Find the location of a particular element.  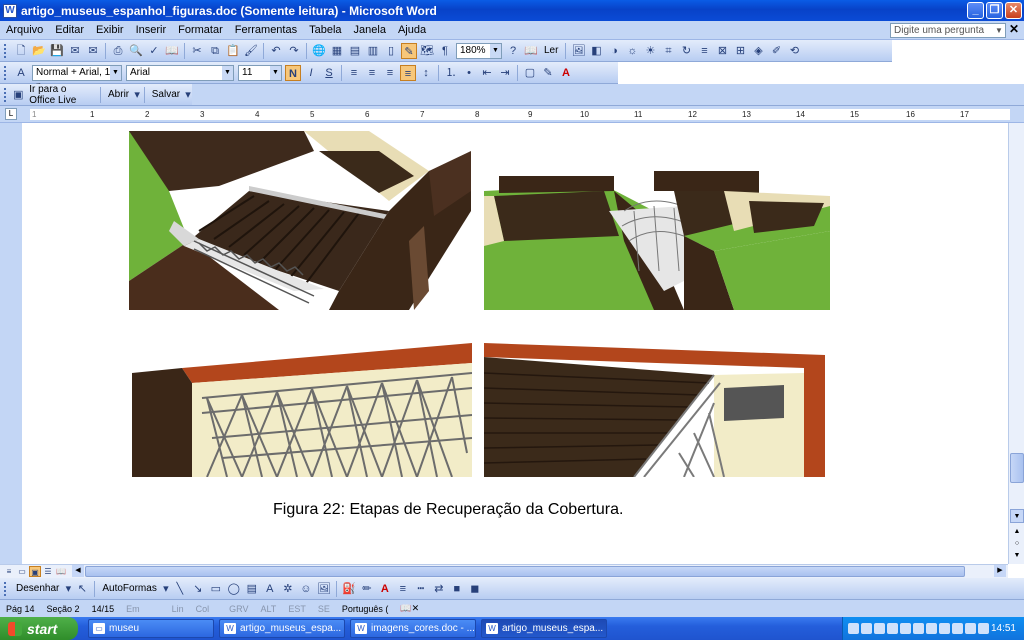

close-document-icon: ✕ is located at coordinates (1014, 29).